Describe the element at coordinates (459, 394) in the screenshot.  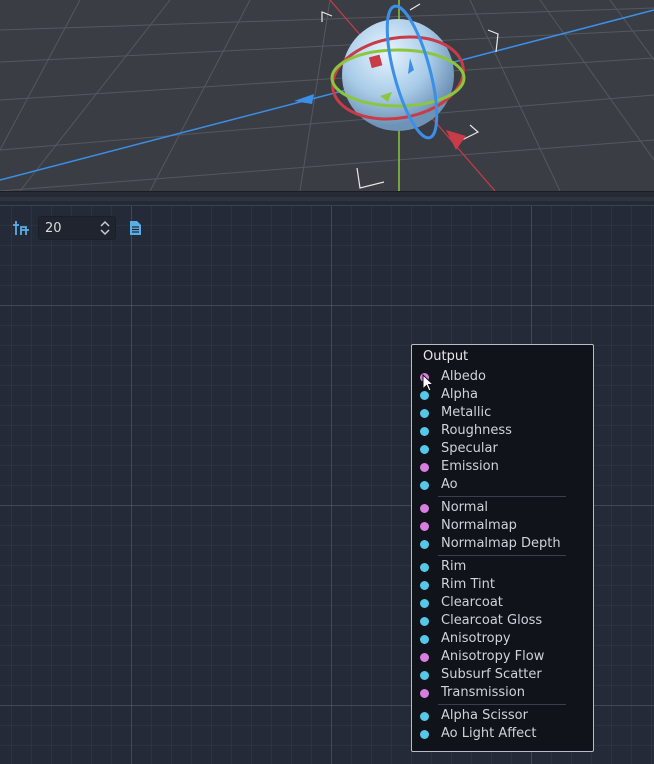
I see `port-label: Alpha` at that location.